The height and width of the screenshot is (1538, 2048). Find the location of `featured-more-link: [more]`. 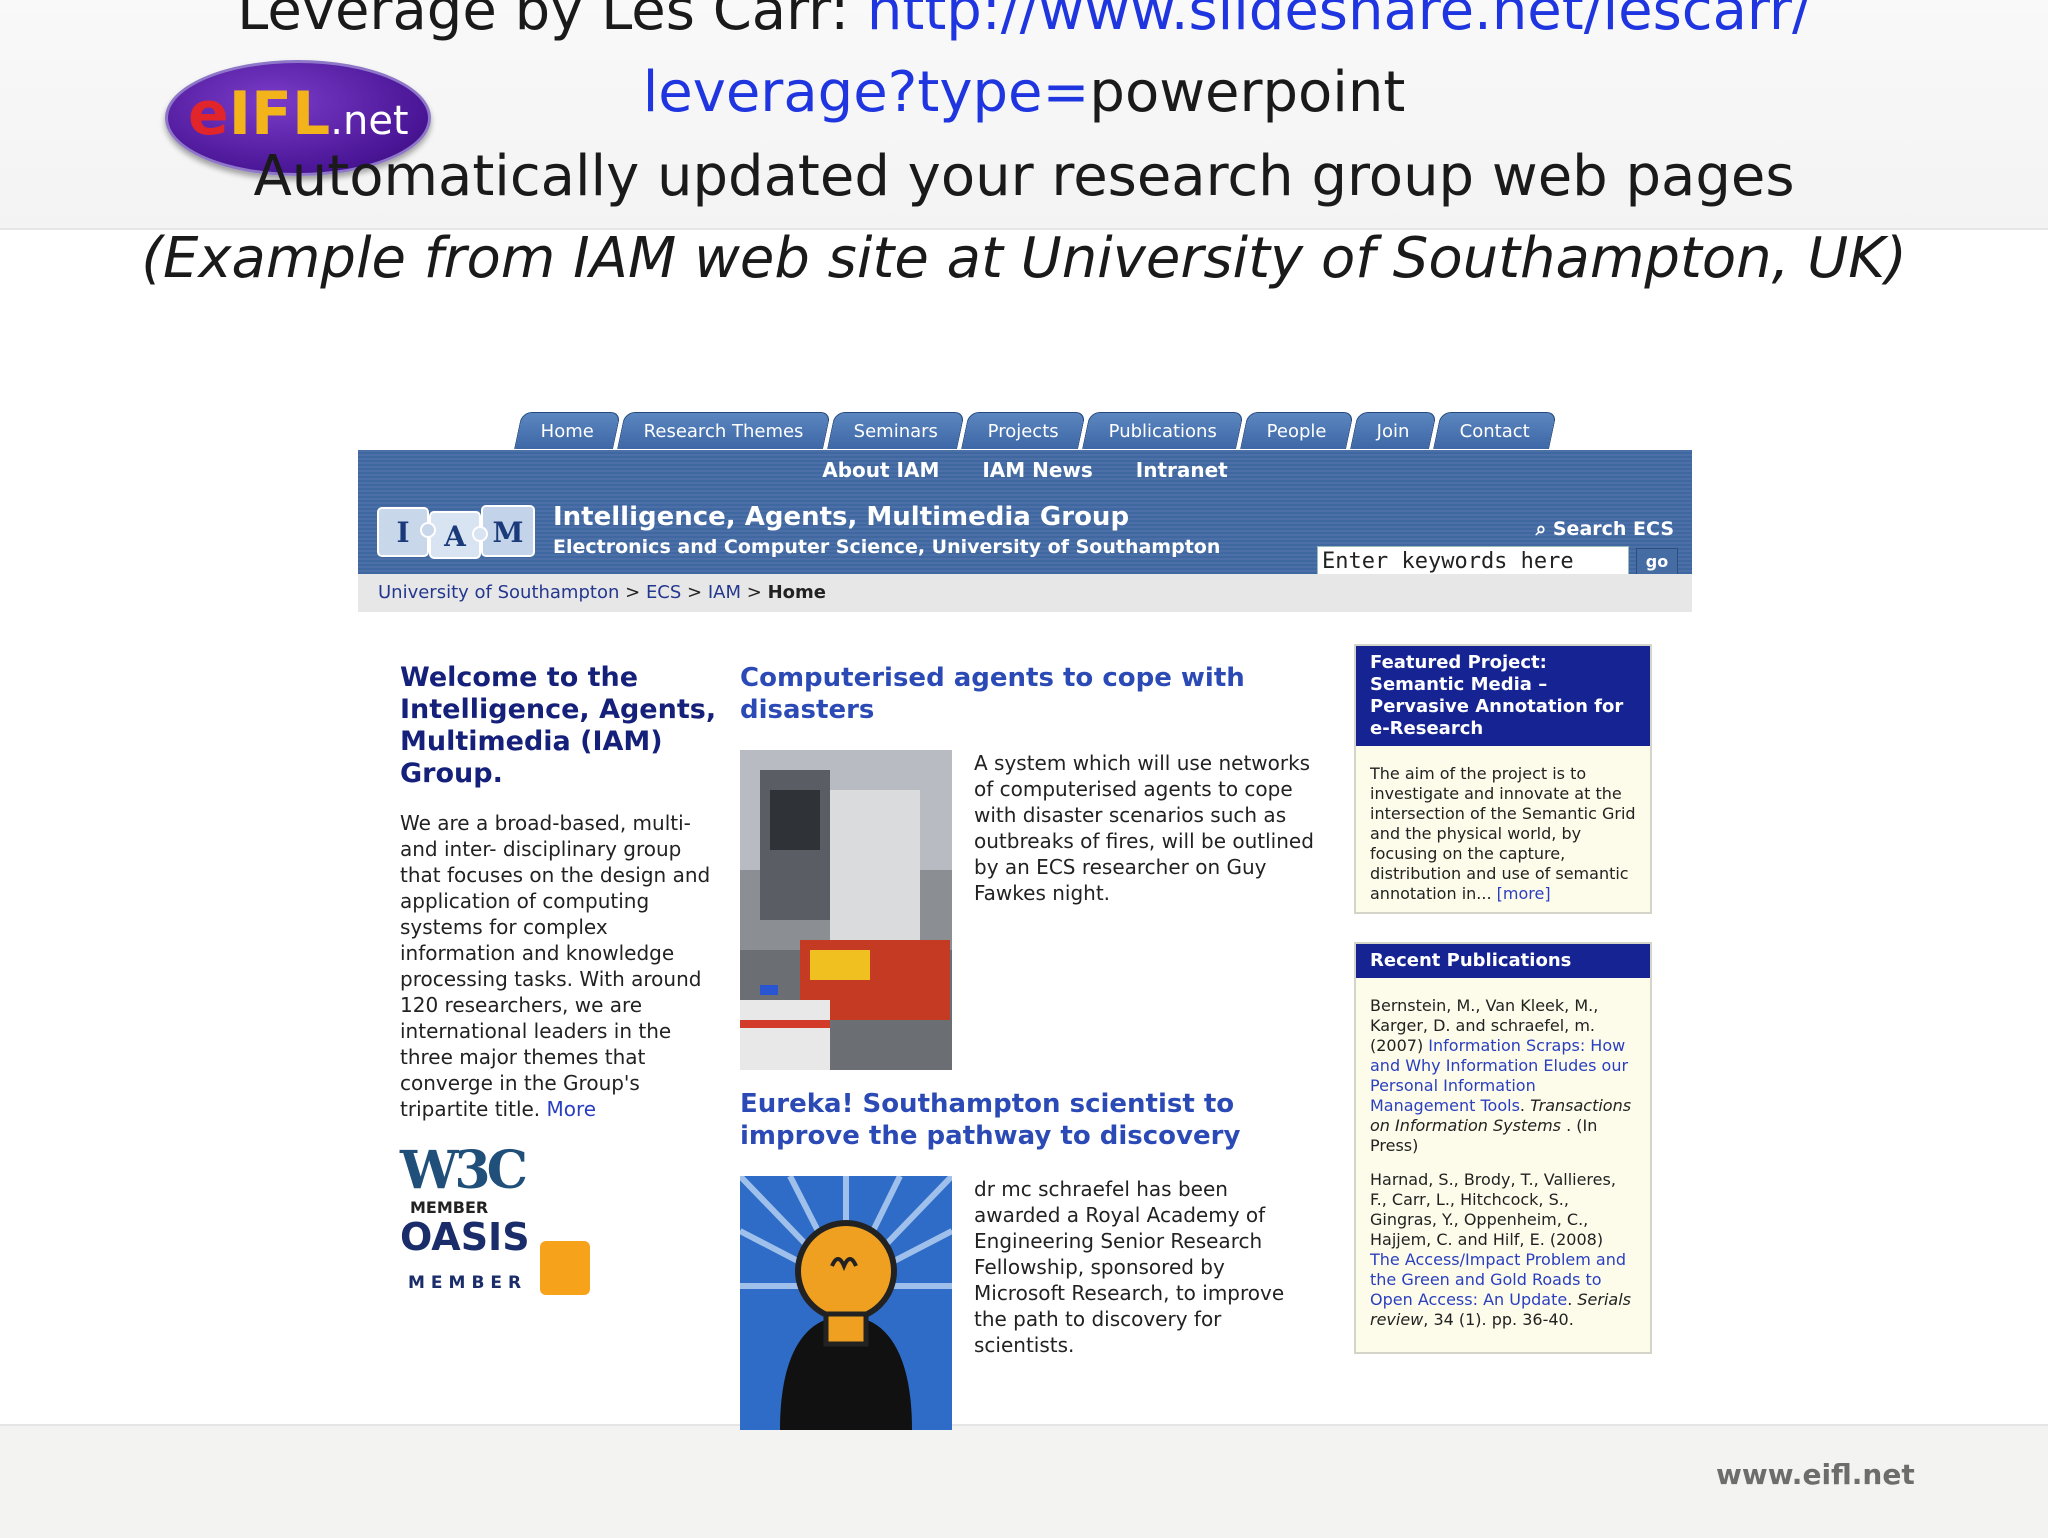

featured-more-link: [more] is located at coordinates (1524, 893).